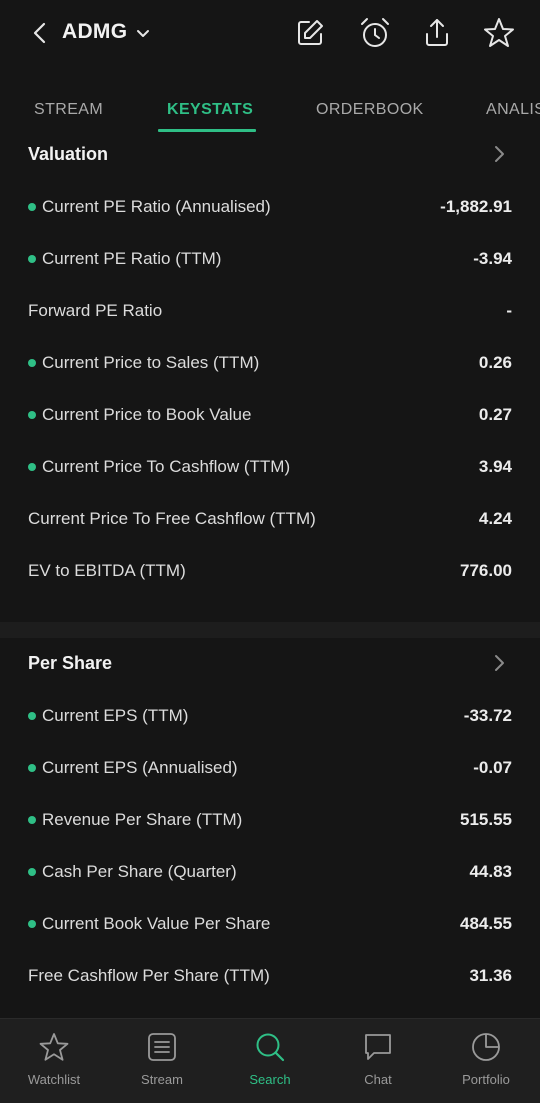 The height and width of the screenshot is (1103, 540). Describe the element at coordinates (270, 768) in the screenshot. I see `stat-row: Current EPS (Annualised) -0.07` at that location.